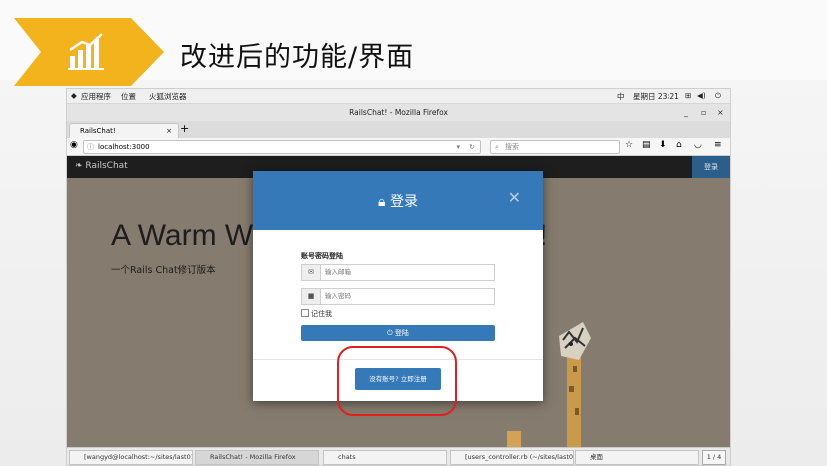 The height and width of the screenshot is (466, 827). I want to click on info-icon: ⓘ, so click(90, 147).